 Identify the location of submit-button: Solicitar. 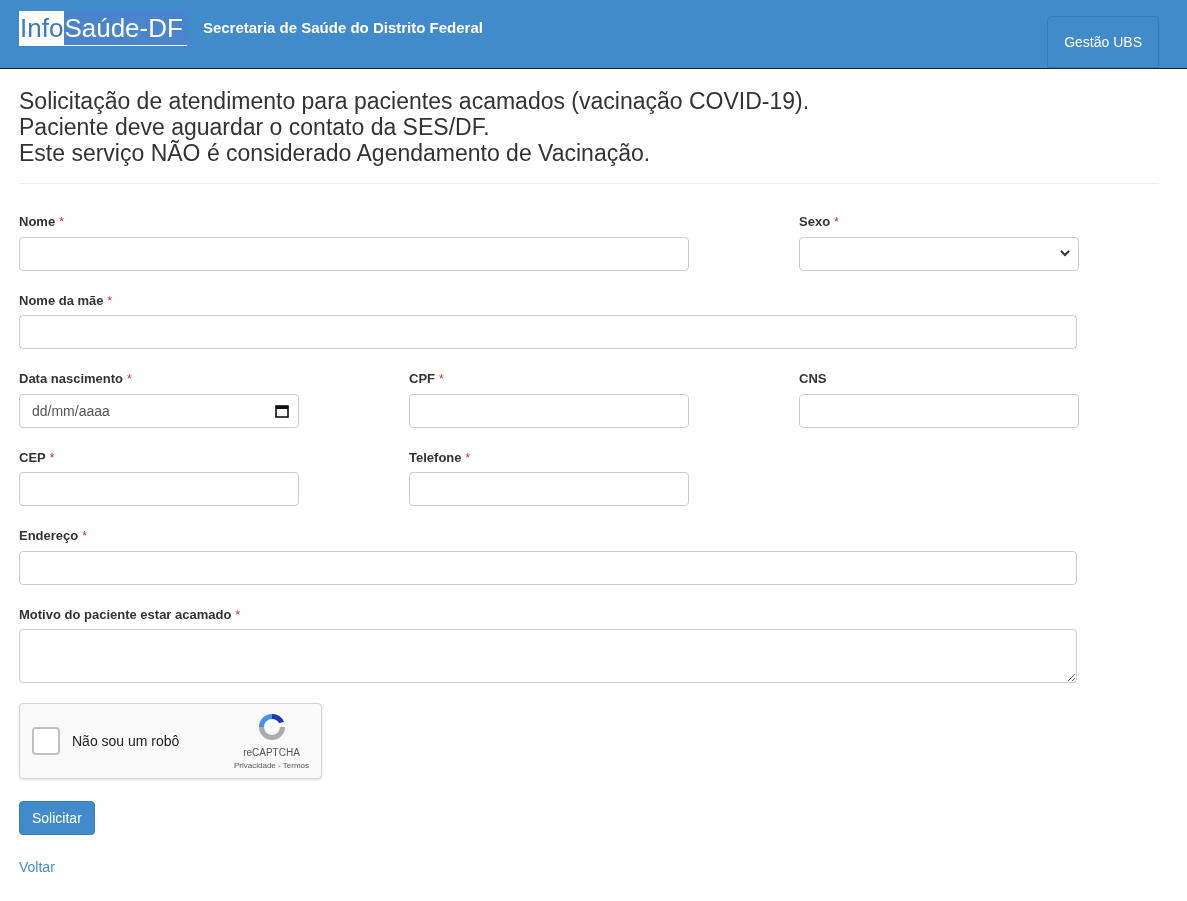
(57, 818).